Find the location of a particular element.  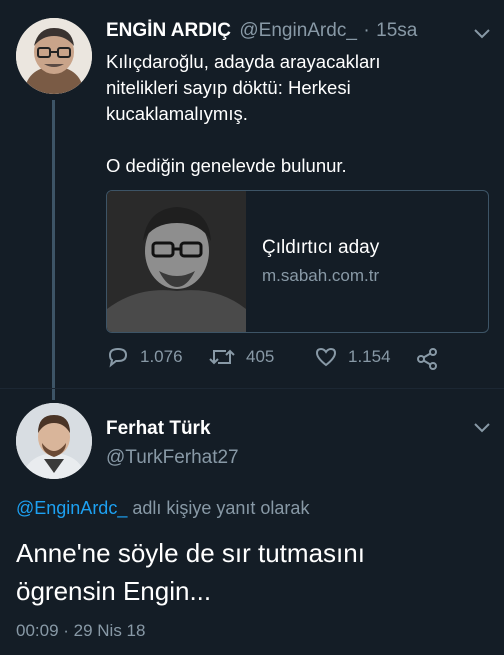

share-icon is located at coordinates (427, 359).